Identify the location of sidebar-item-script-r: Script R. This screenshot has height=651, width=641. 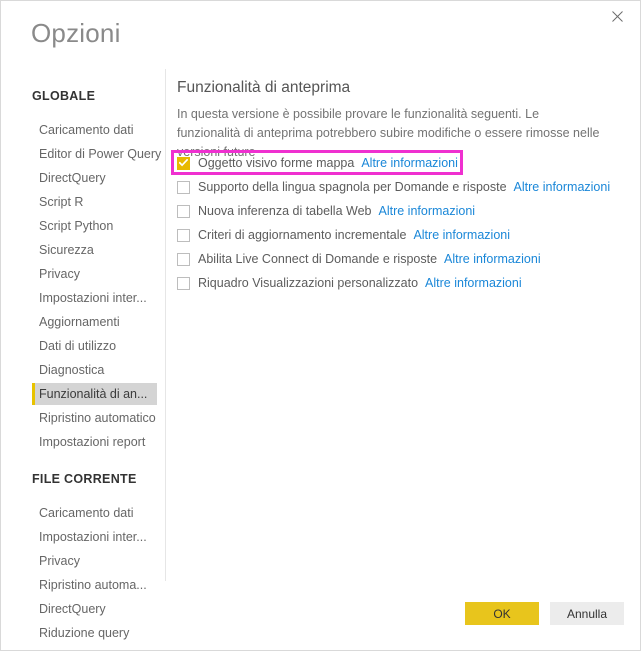
(94, 202).